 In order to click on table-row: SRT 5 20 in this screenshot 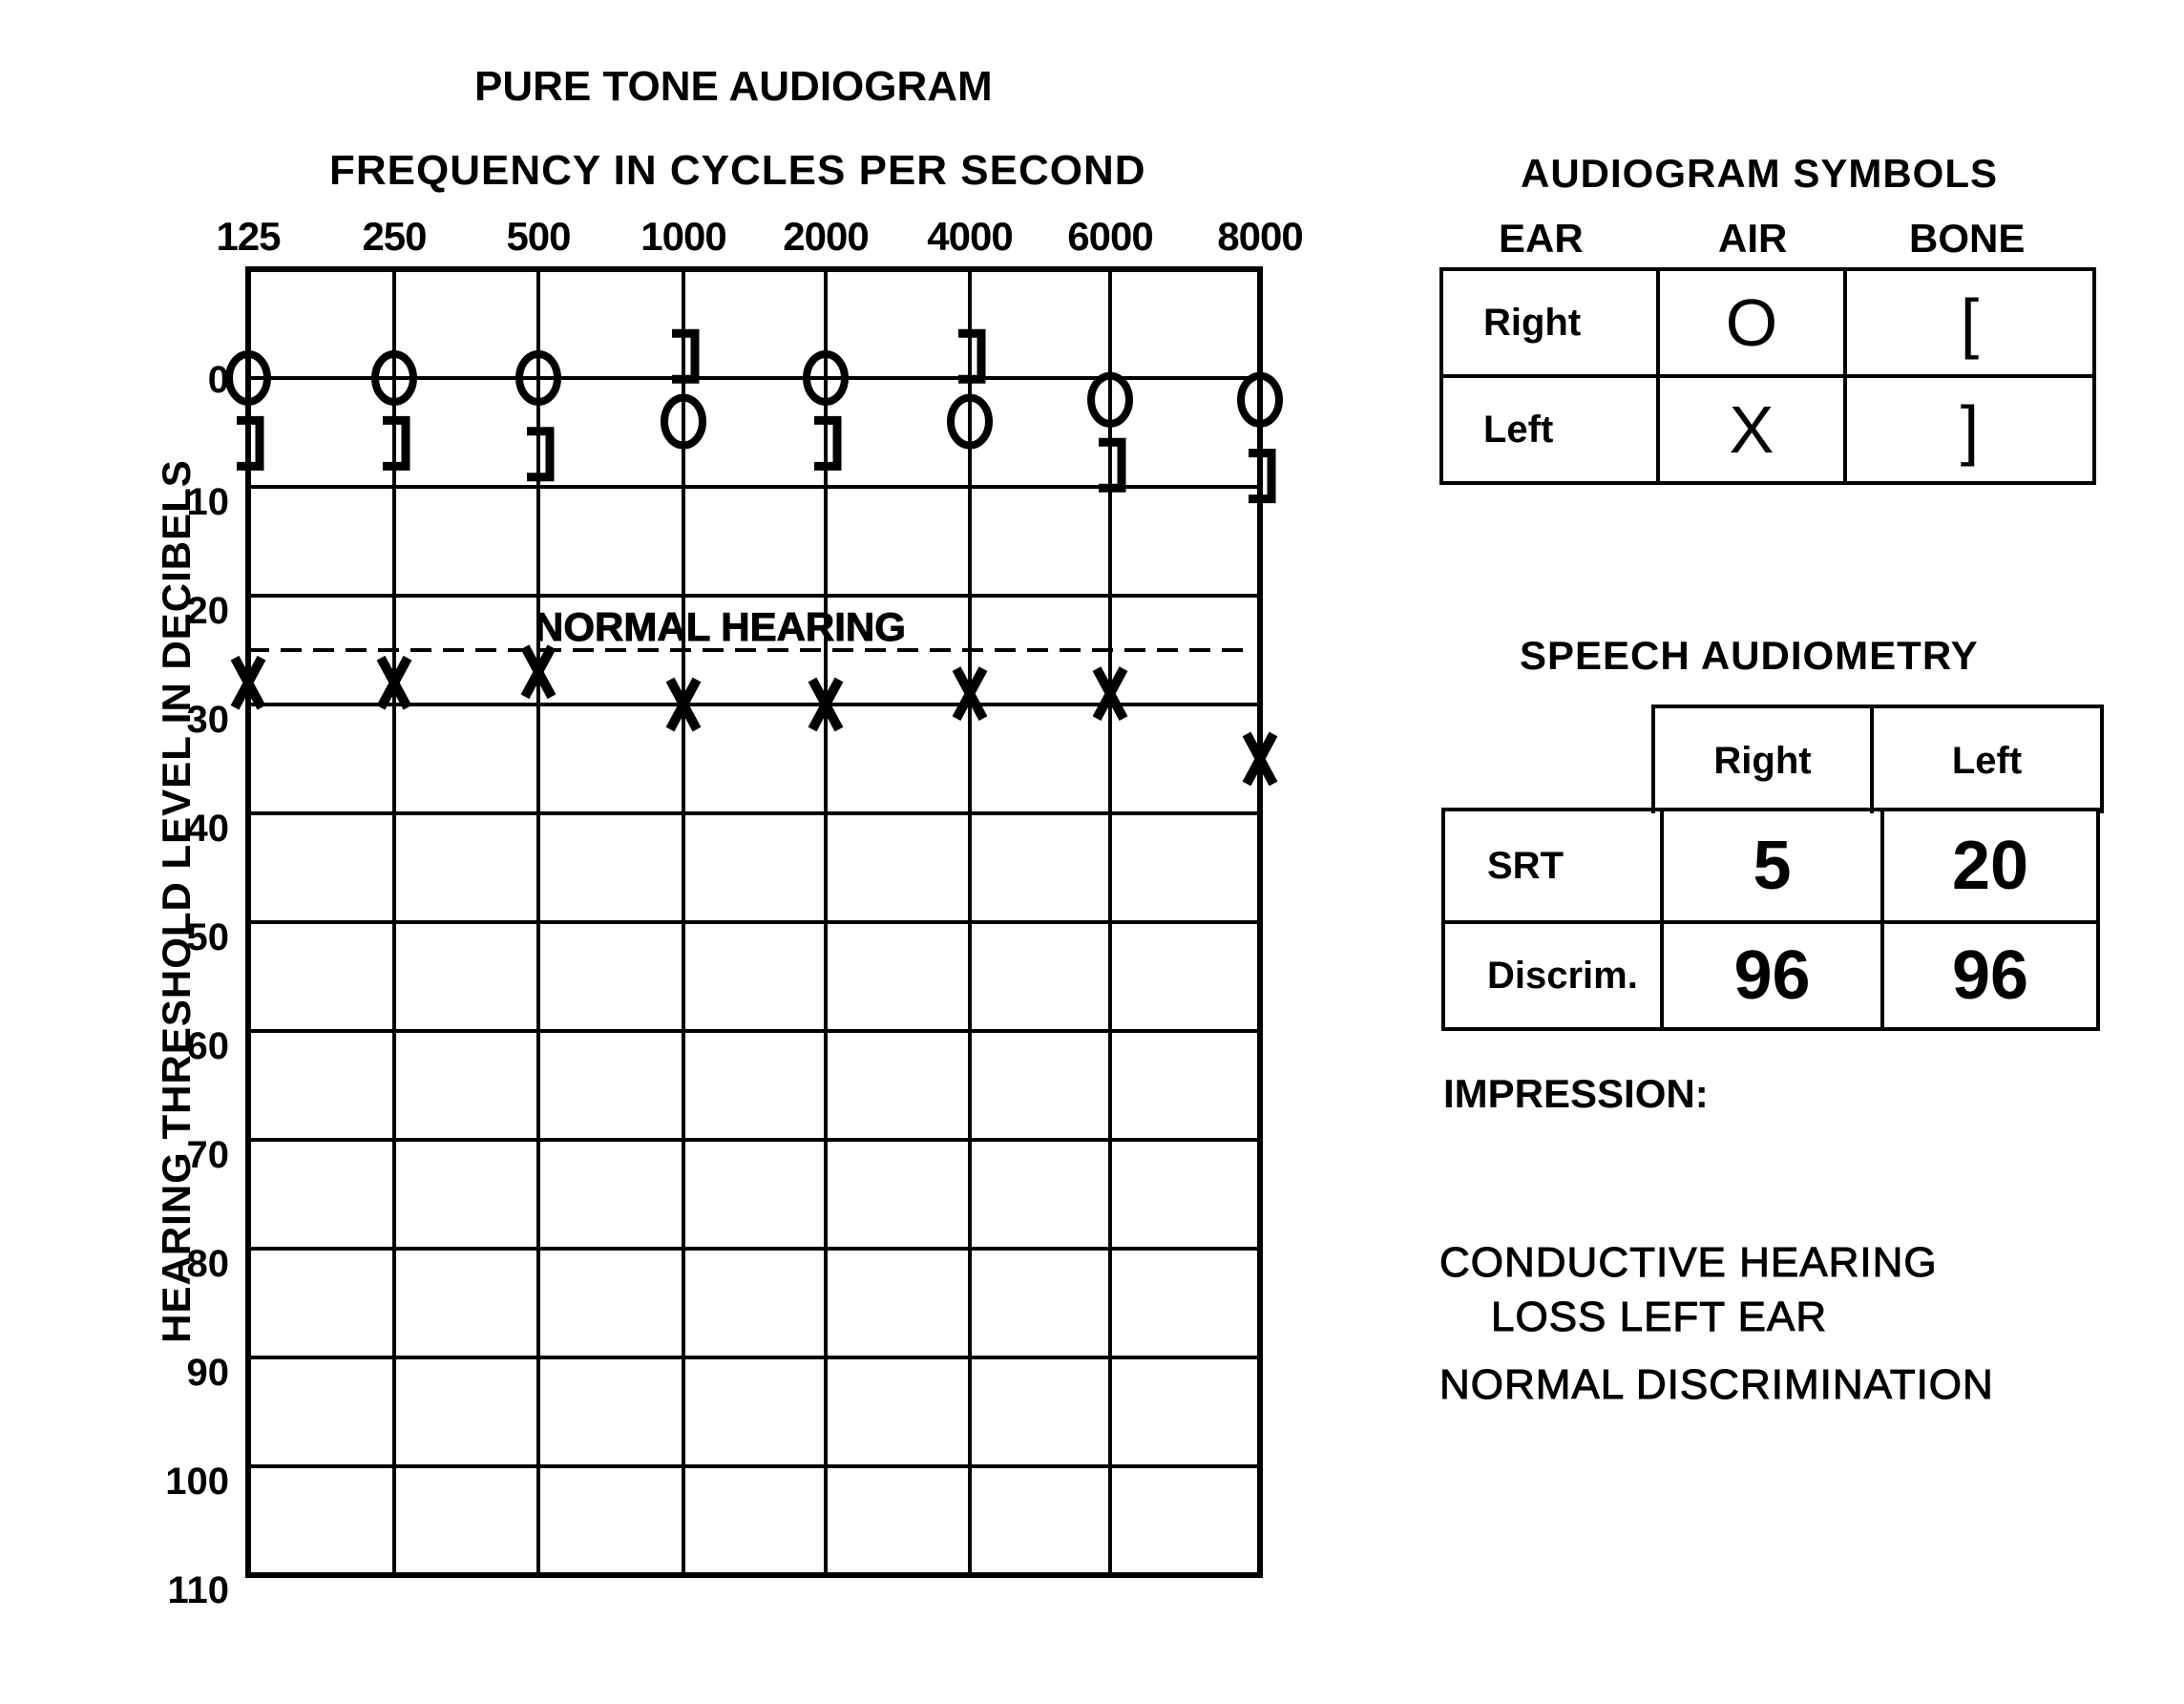, I will do `click(1771, 866)`.